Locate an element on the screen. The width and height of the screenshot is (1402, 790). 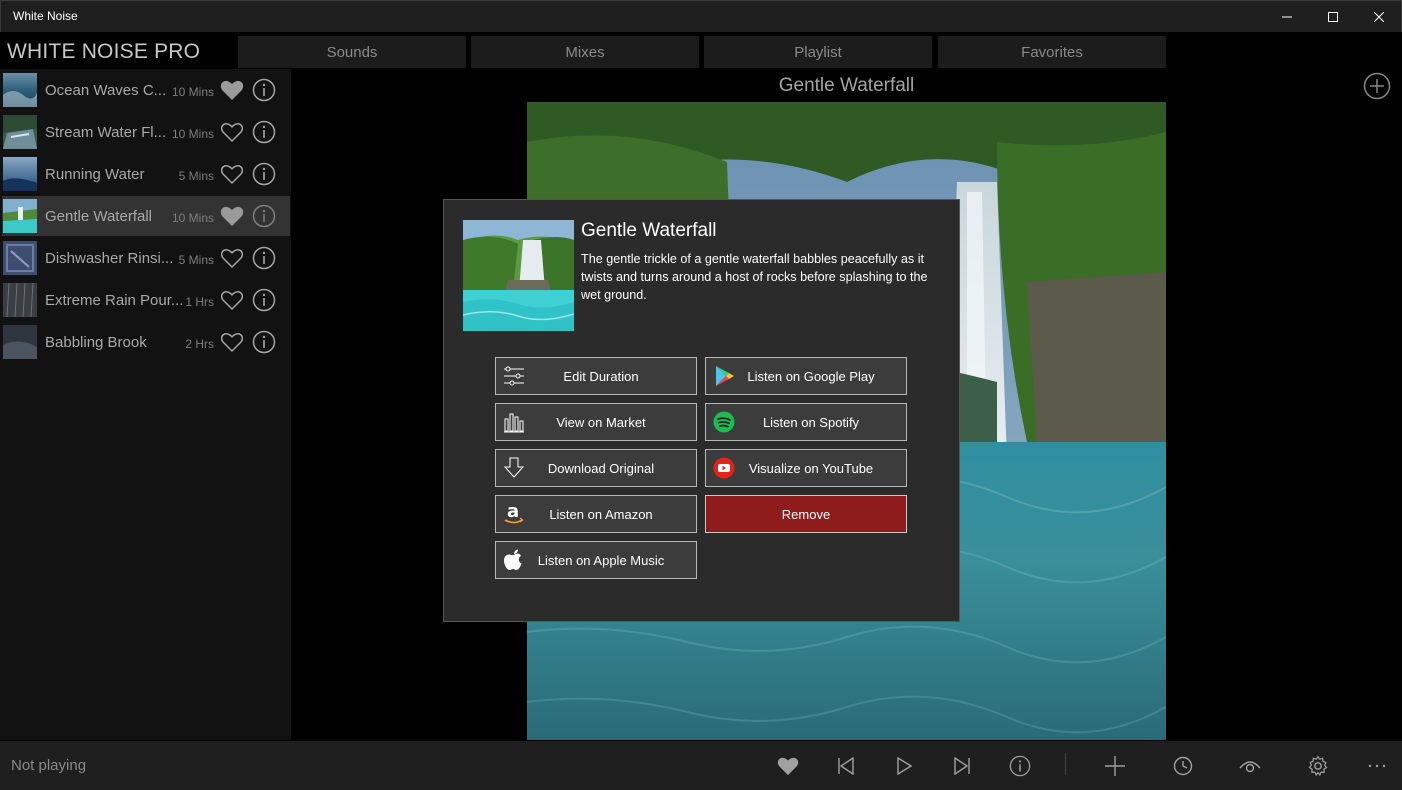
clock-icon is located at coordinates (1183, 766).